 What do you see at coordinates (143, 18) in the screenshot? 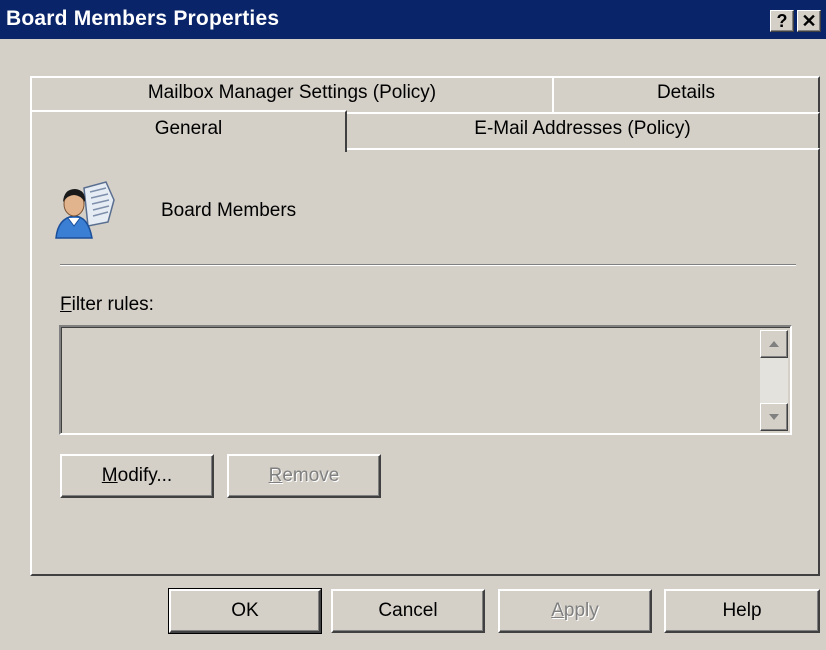
I see `window-title: Board Members Properties` at bounding box center [143, 18].